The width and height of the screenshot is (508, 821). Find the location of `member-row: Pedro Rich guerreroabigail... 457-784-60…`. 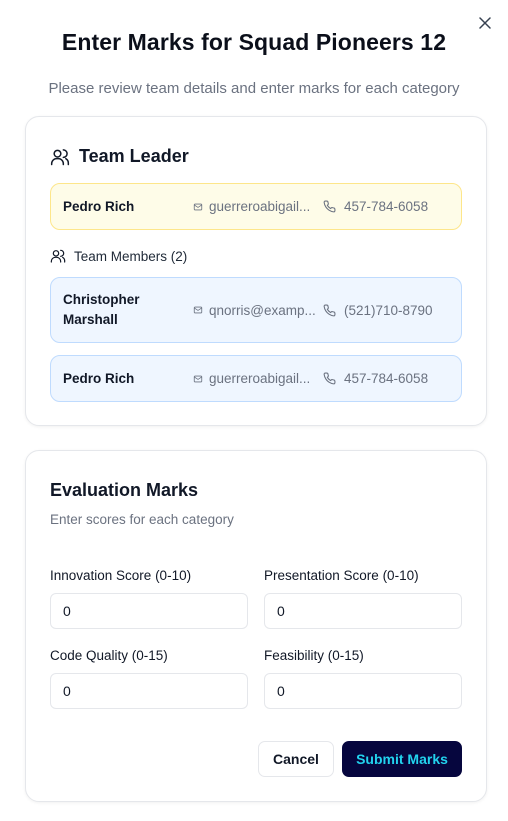

member-row: Pedro Rich guerreroabigail... 457-784-60… is located at coordinates (256, 378).